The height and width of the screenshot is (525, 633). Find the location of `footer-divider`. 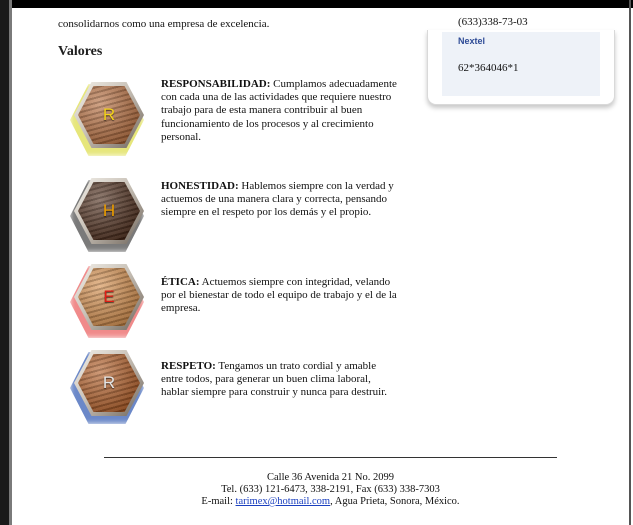

footer-divider is located at coordinates (330, 457).